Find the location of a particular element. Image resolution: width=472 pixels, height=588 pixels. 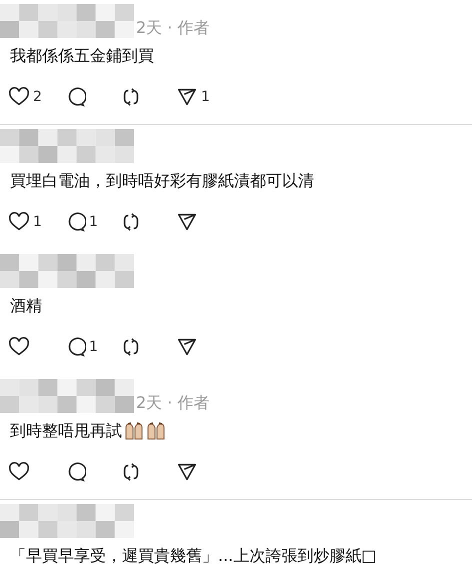

post-text: 到時整唔甩再試 is located at coordinates (66, 431).